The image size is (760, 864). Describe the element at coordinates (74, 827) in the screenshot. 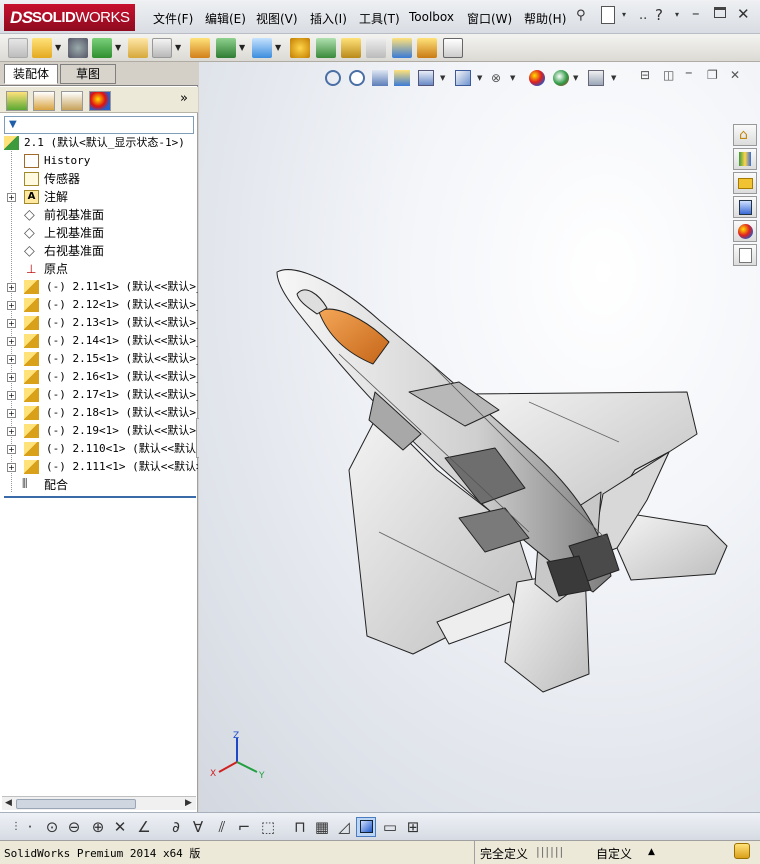

I see `arc-icon: ⊖` at that location.